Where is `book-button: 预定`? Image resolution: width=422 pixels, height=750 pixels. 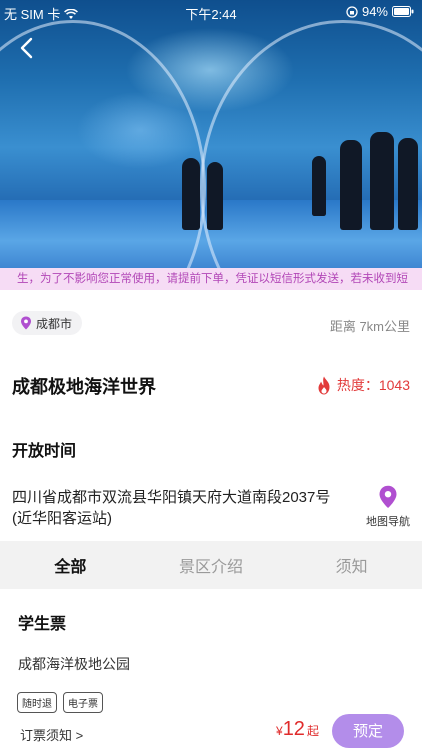
book-button: 预定 is located at coordinates (368, 731).